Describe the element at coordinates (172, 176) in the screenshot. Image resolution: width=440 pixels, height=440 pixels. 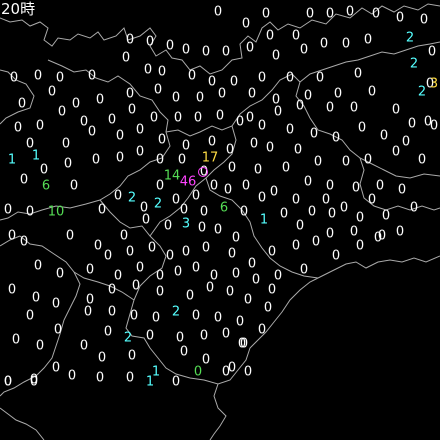
I see `station-value: 14` at that location.